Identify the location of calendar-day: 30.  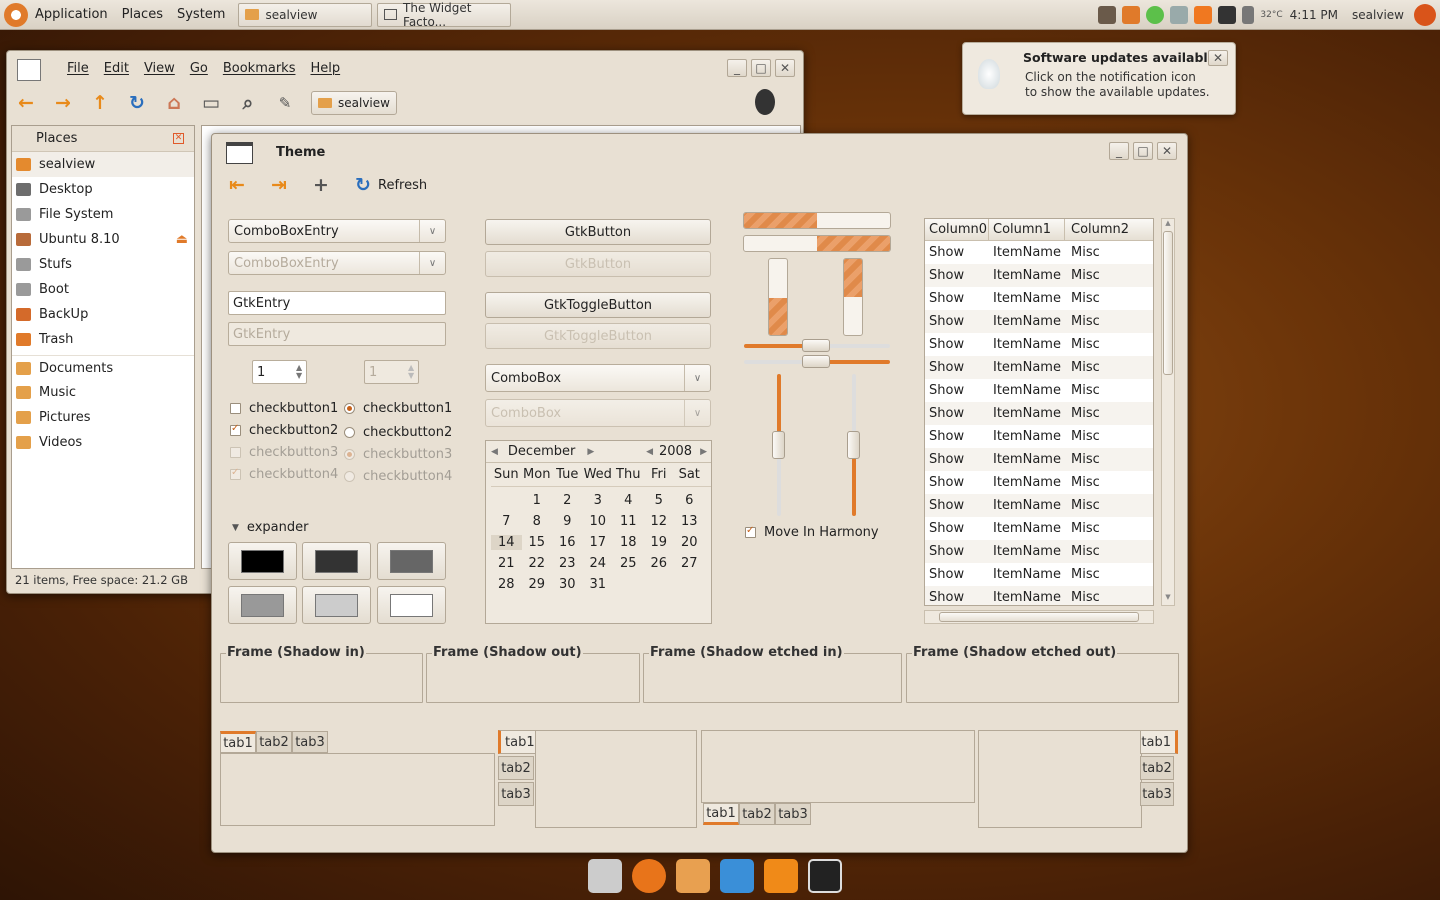
(567, 584).